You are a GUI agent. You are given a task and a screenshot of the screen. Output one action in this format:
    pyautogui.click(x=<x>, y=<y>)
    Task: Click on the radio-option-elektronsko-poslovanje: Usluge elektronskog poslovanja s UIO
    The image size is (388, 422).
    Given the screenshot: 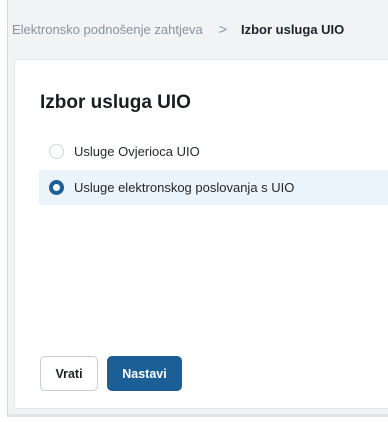 What is the action you would take?
    pyautogui.click(x=213, y=187)
    